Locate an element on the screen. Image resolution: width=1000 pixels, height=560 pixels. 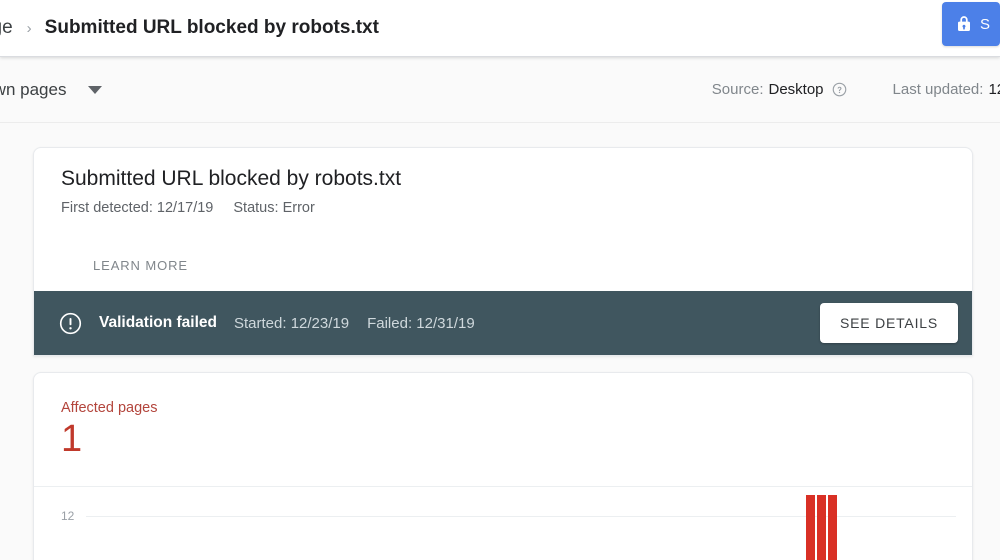
see-details-button: SEE DETAILS is located at coordinates (888, 323).